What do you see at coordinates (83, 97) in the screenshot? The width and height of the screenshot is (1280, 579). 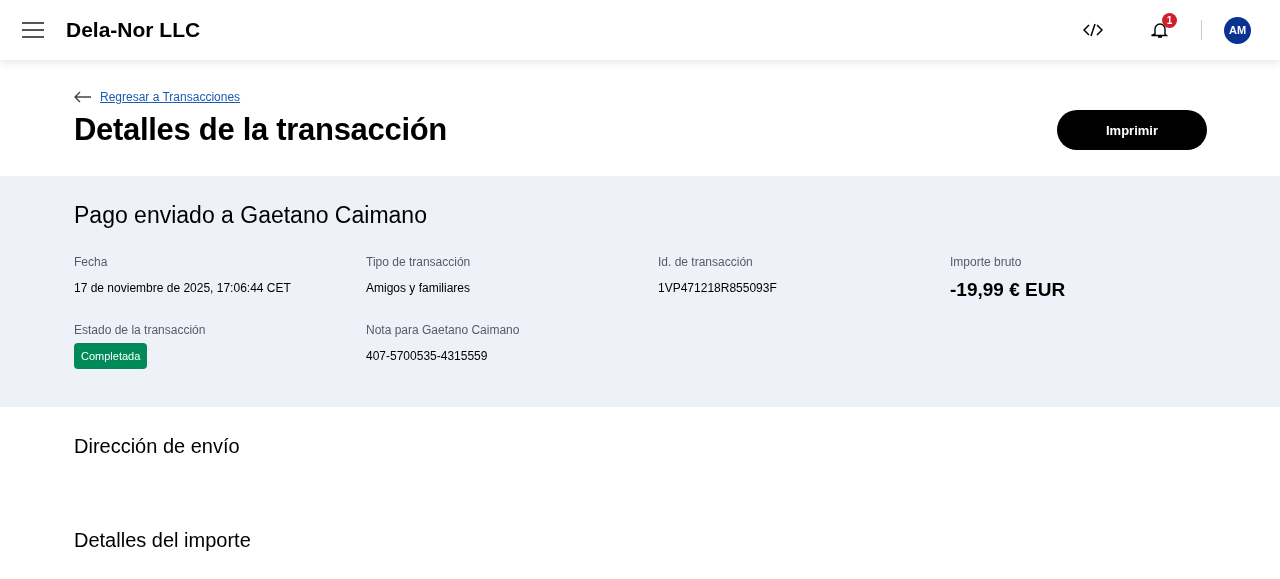 I see `back-arrow-icon` at bounding box center [83, 97].